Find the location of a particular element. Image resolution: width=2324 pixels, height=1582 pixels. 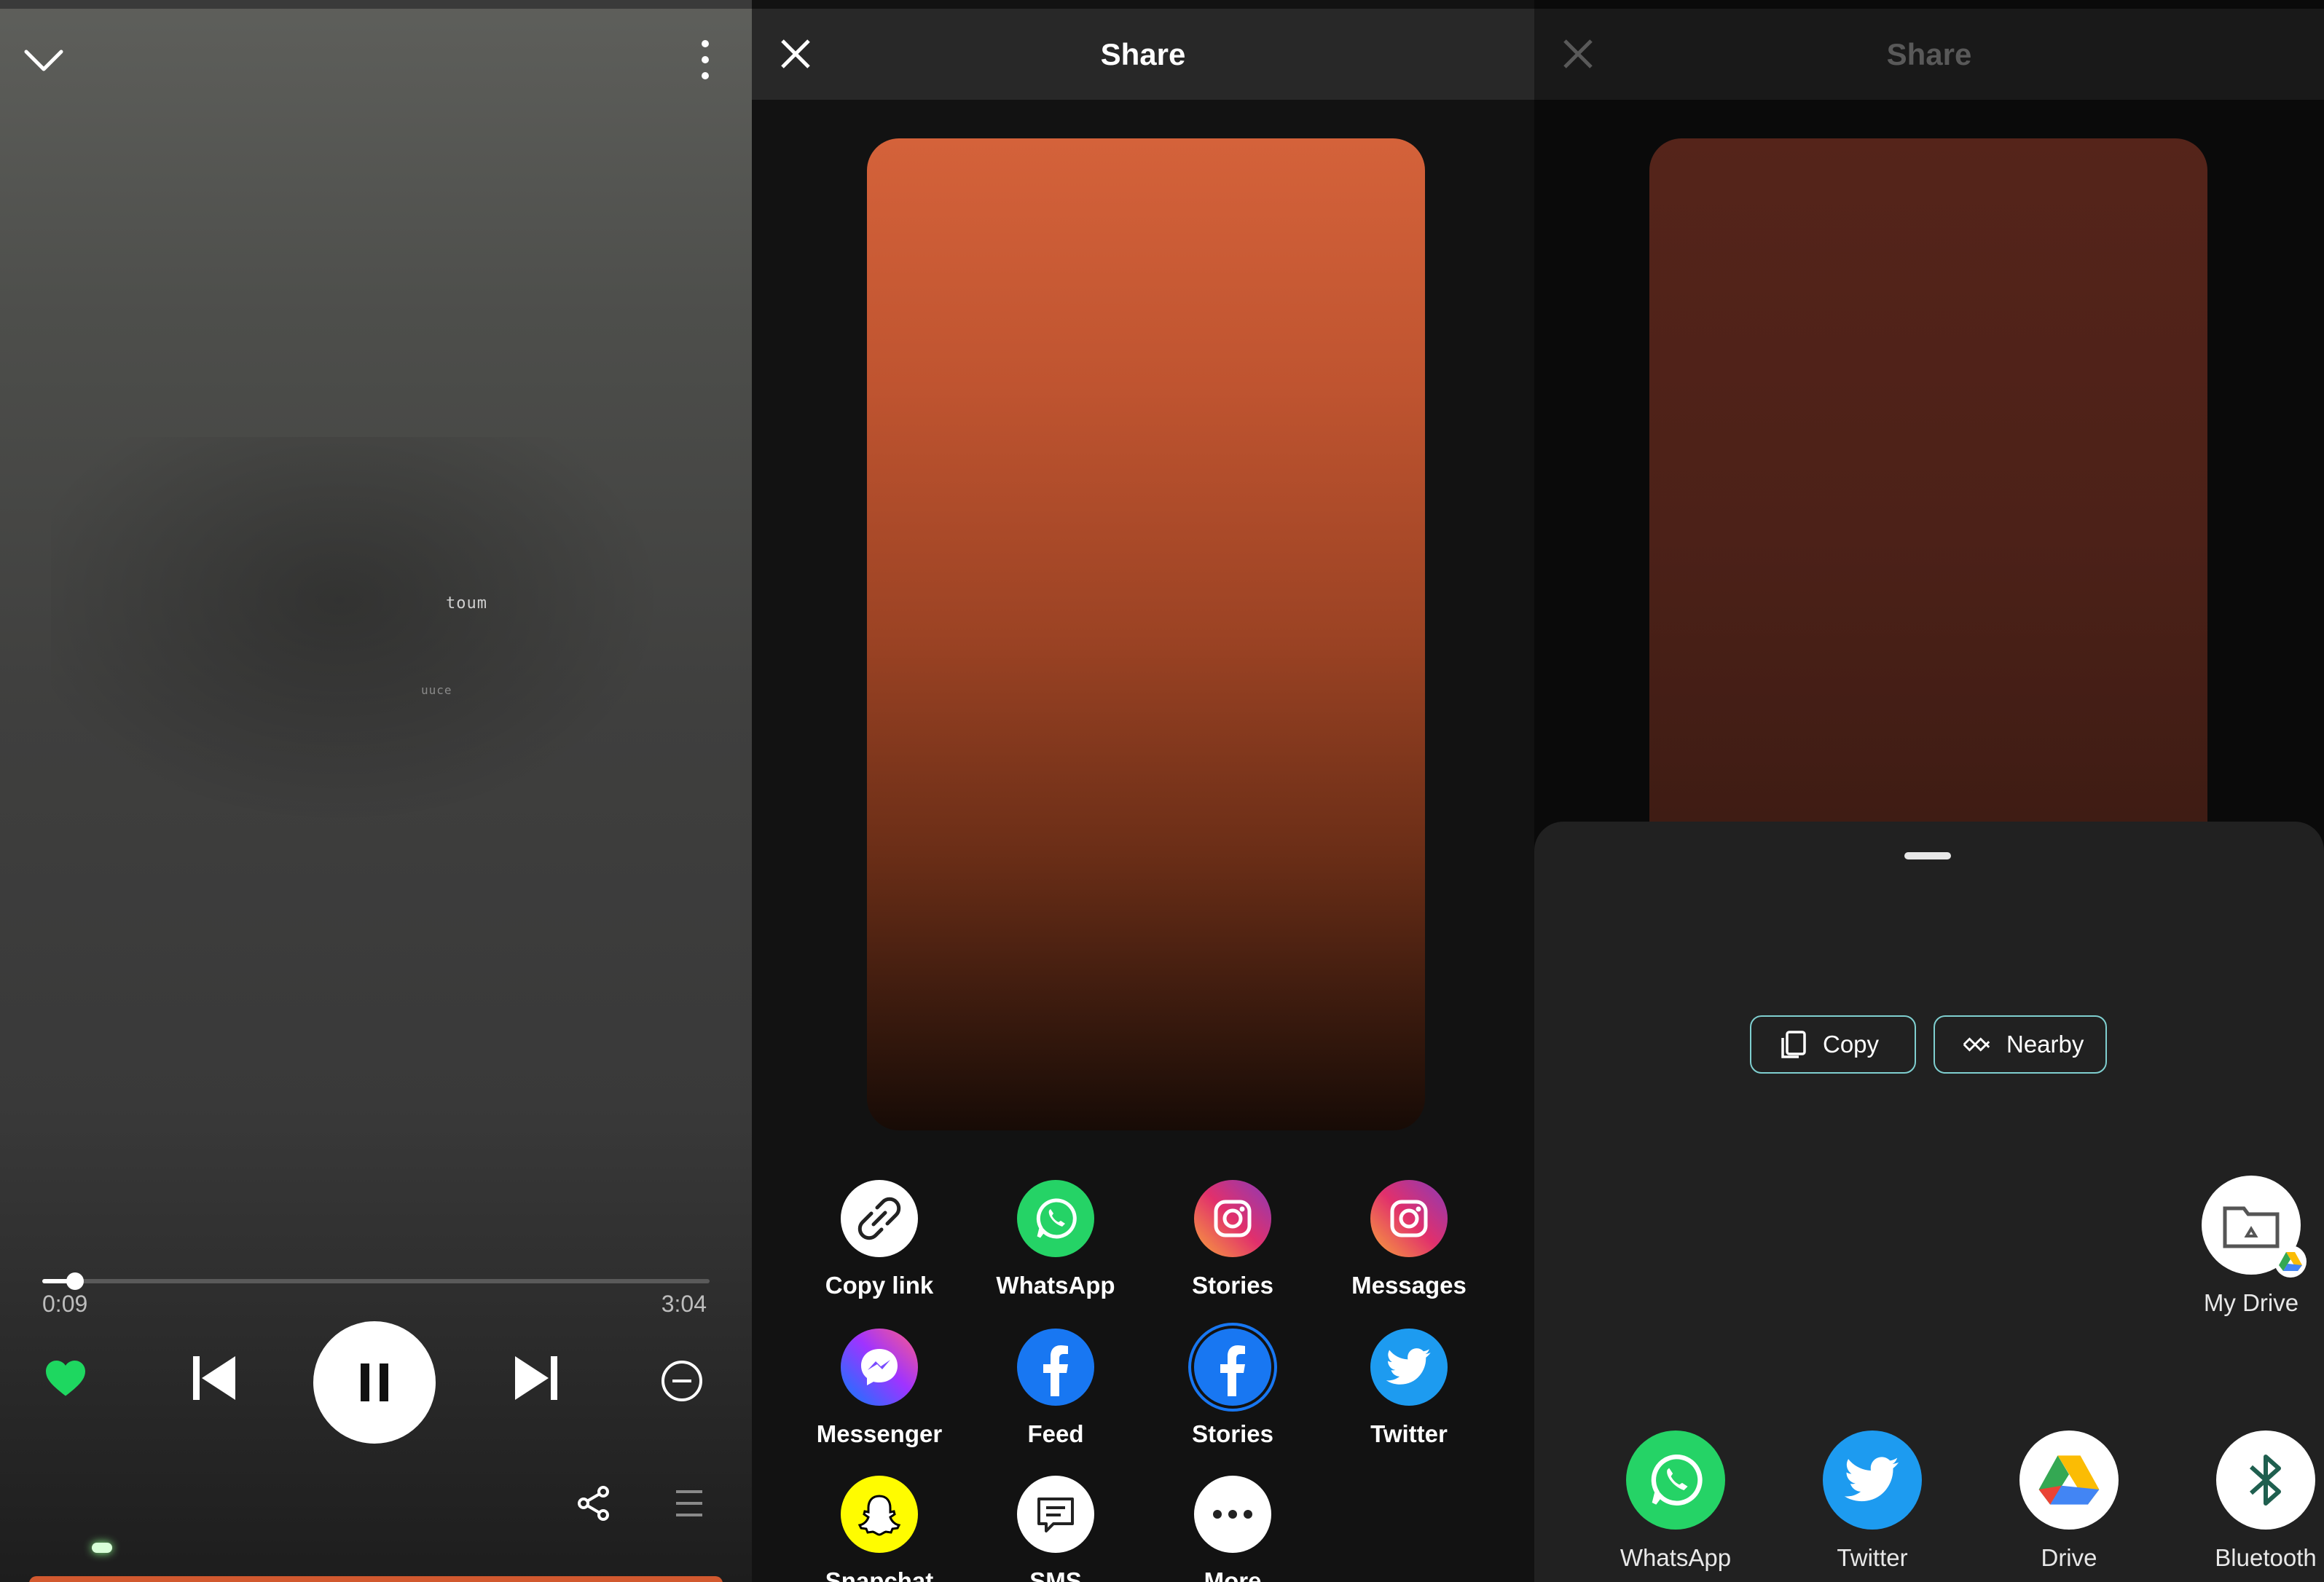

share-sms: SMS is located at coordinates (1055, 1529).